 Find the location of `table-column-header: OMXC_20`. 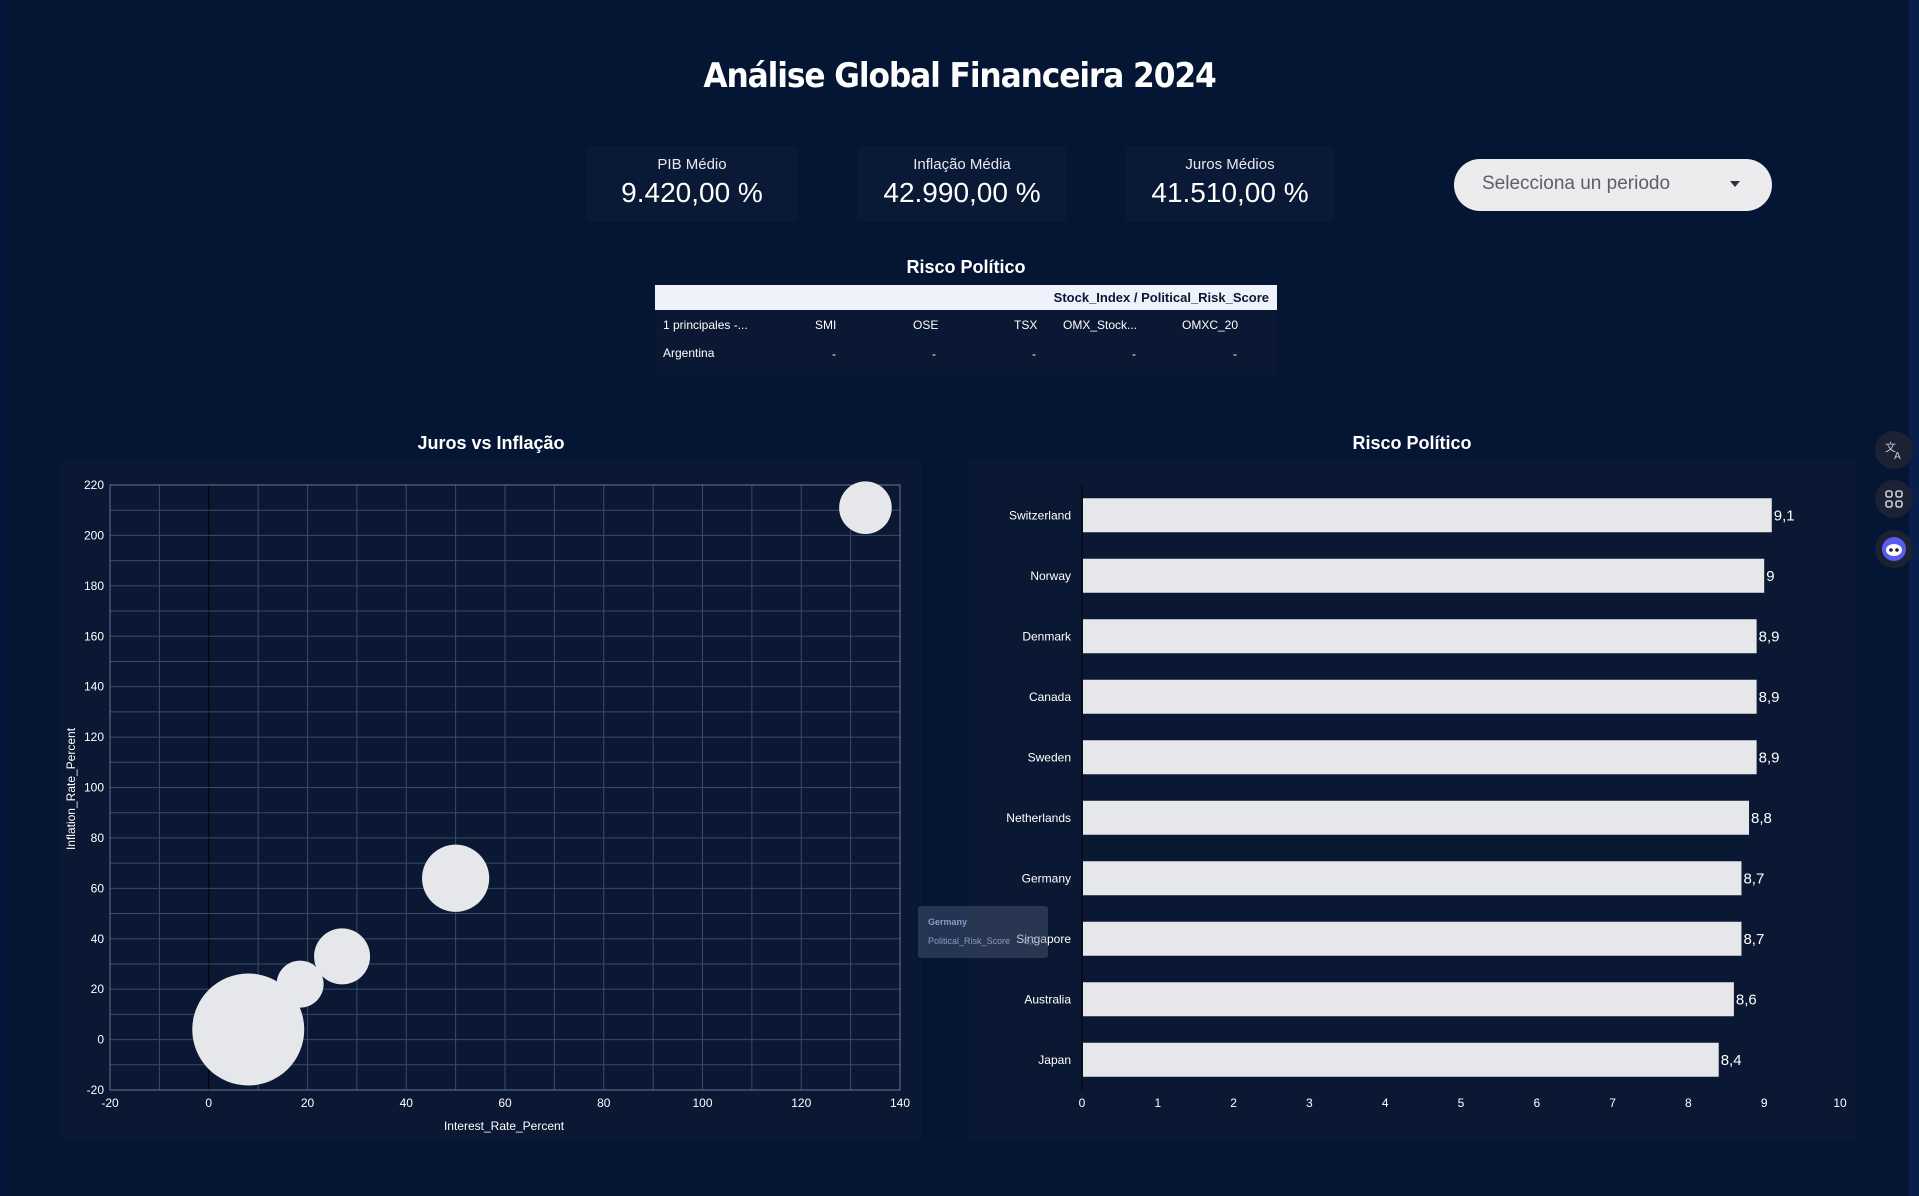

table-column-header: OMXC_20 is located at coordinates (1210, 325).